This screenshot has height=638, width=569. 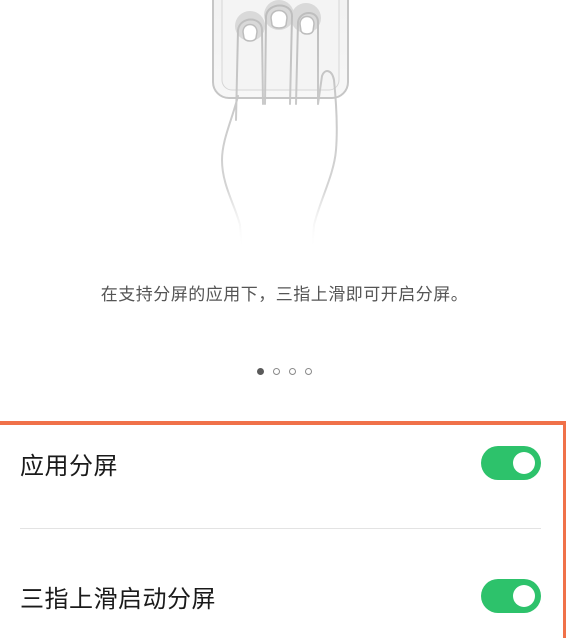 What do you see at coordinates (284, 371) in the screenshot?
I see `page-indicator` at bounding box center [284, 371].